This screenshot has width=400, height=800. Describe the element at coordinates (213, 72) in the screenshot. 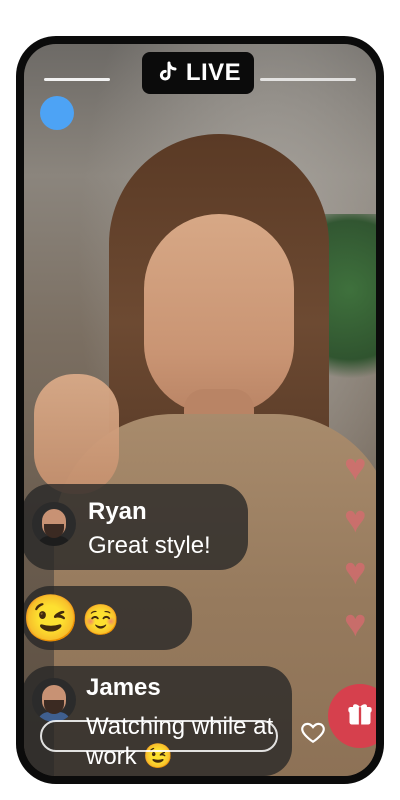

I see `live-label: LIVE` at that location.